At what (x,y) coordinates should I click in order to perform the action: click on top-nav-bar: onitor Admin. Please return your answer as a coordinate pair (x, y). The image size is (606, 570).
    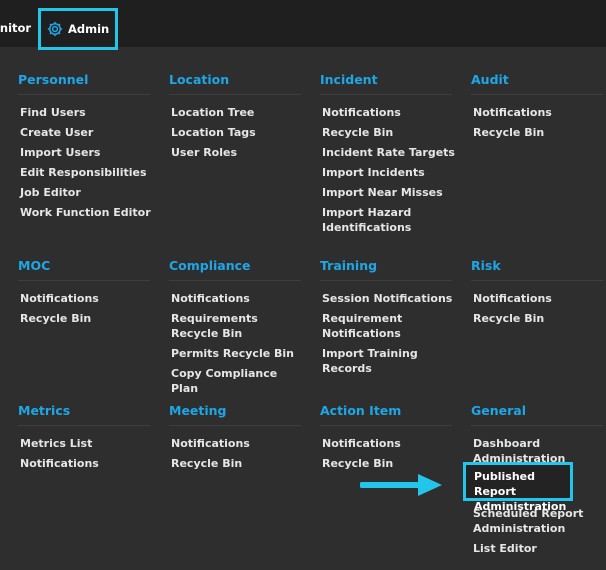
    Looking at the image, I should click on (303, 25).